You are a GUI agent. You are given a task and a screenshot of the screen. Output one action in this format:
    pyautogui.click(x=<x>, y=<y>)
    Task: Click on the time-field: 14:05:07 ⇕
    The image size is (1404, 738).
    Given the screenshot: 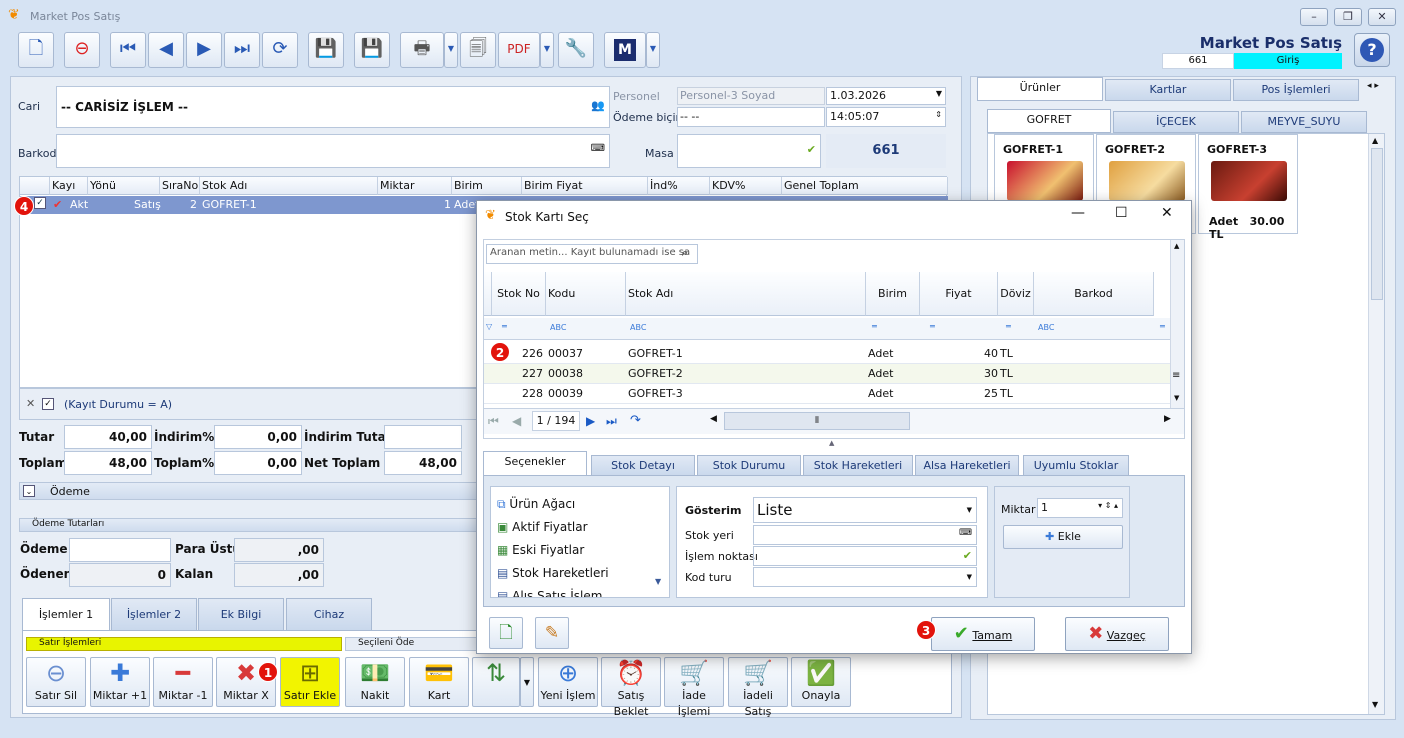 What is the action you would take?
    pyautogui.click(x=886, y=117)
    